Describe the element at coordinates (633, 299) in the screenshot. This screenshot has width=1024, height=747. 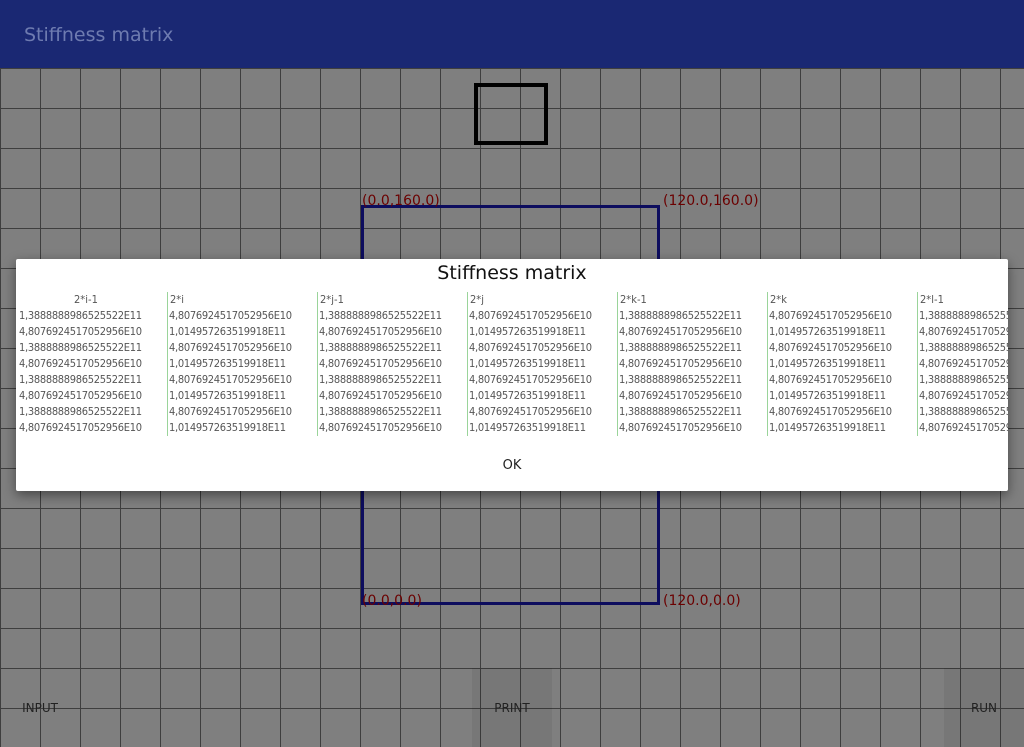
I see `matrix-column-header: 2*k-1` at that location.